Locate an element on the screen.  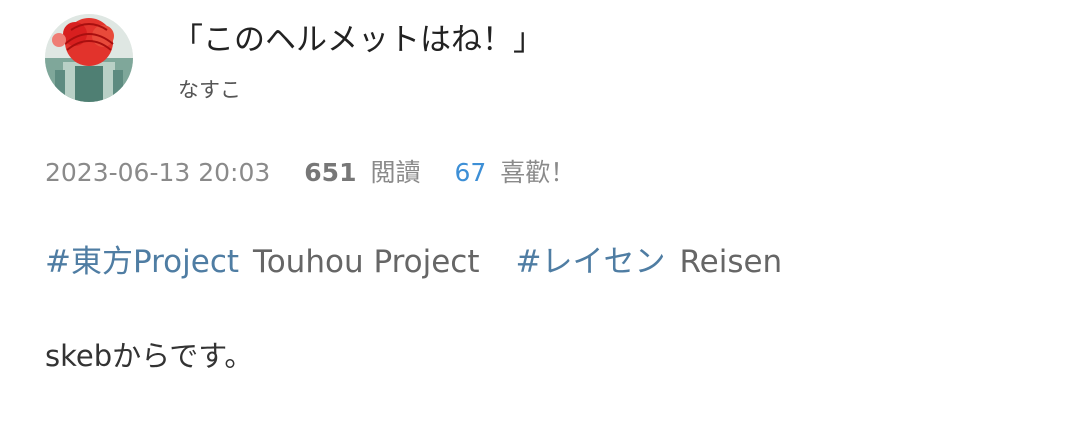
tag-translation: Reisen is located at coordinates (731, 262).